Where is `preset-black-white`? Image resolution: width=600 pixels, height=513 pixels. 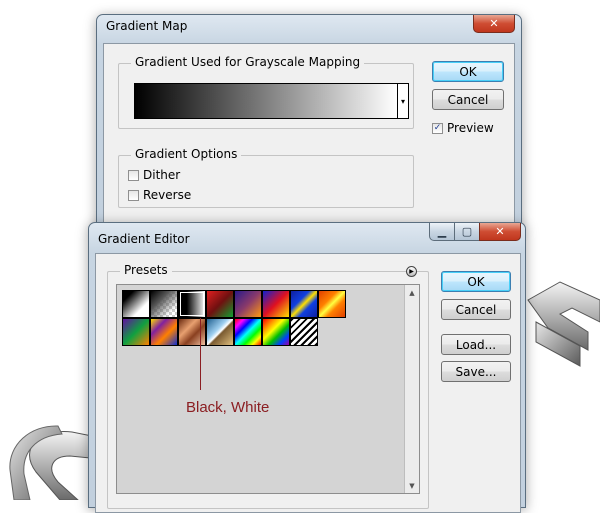
preset-black-white is located at coordinates (192, 304).